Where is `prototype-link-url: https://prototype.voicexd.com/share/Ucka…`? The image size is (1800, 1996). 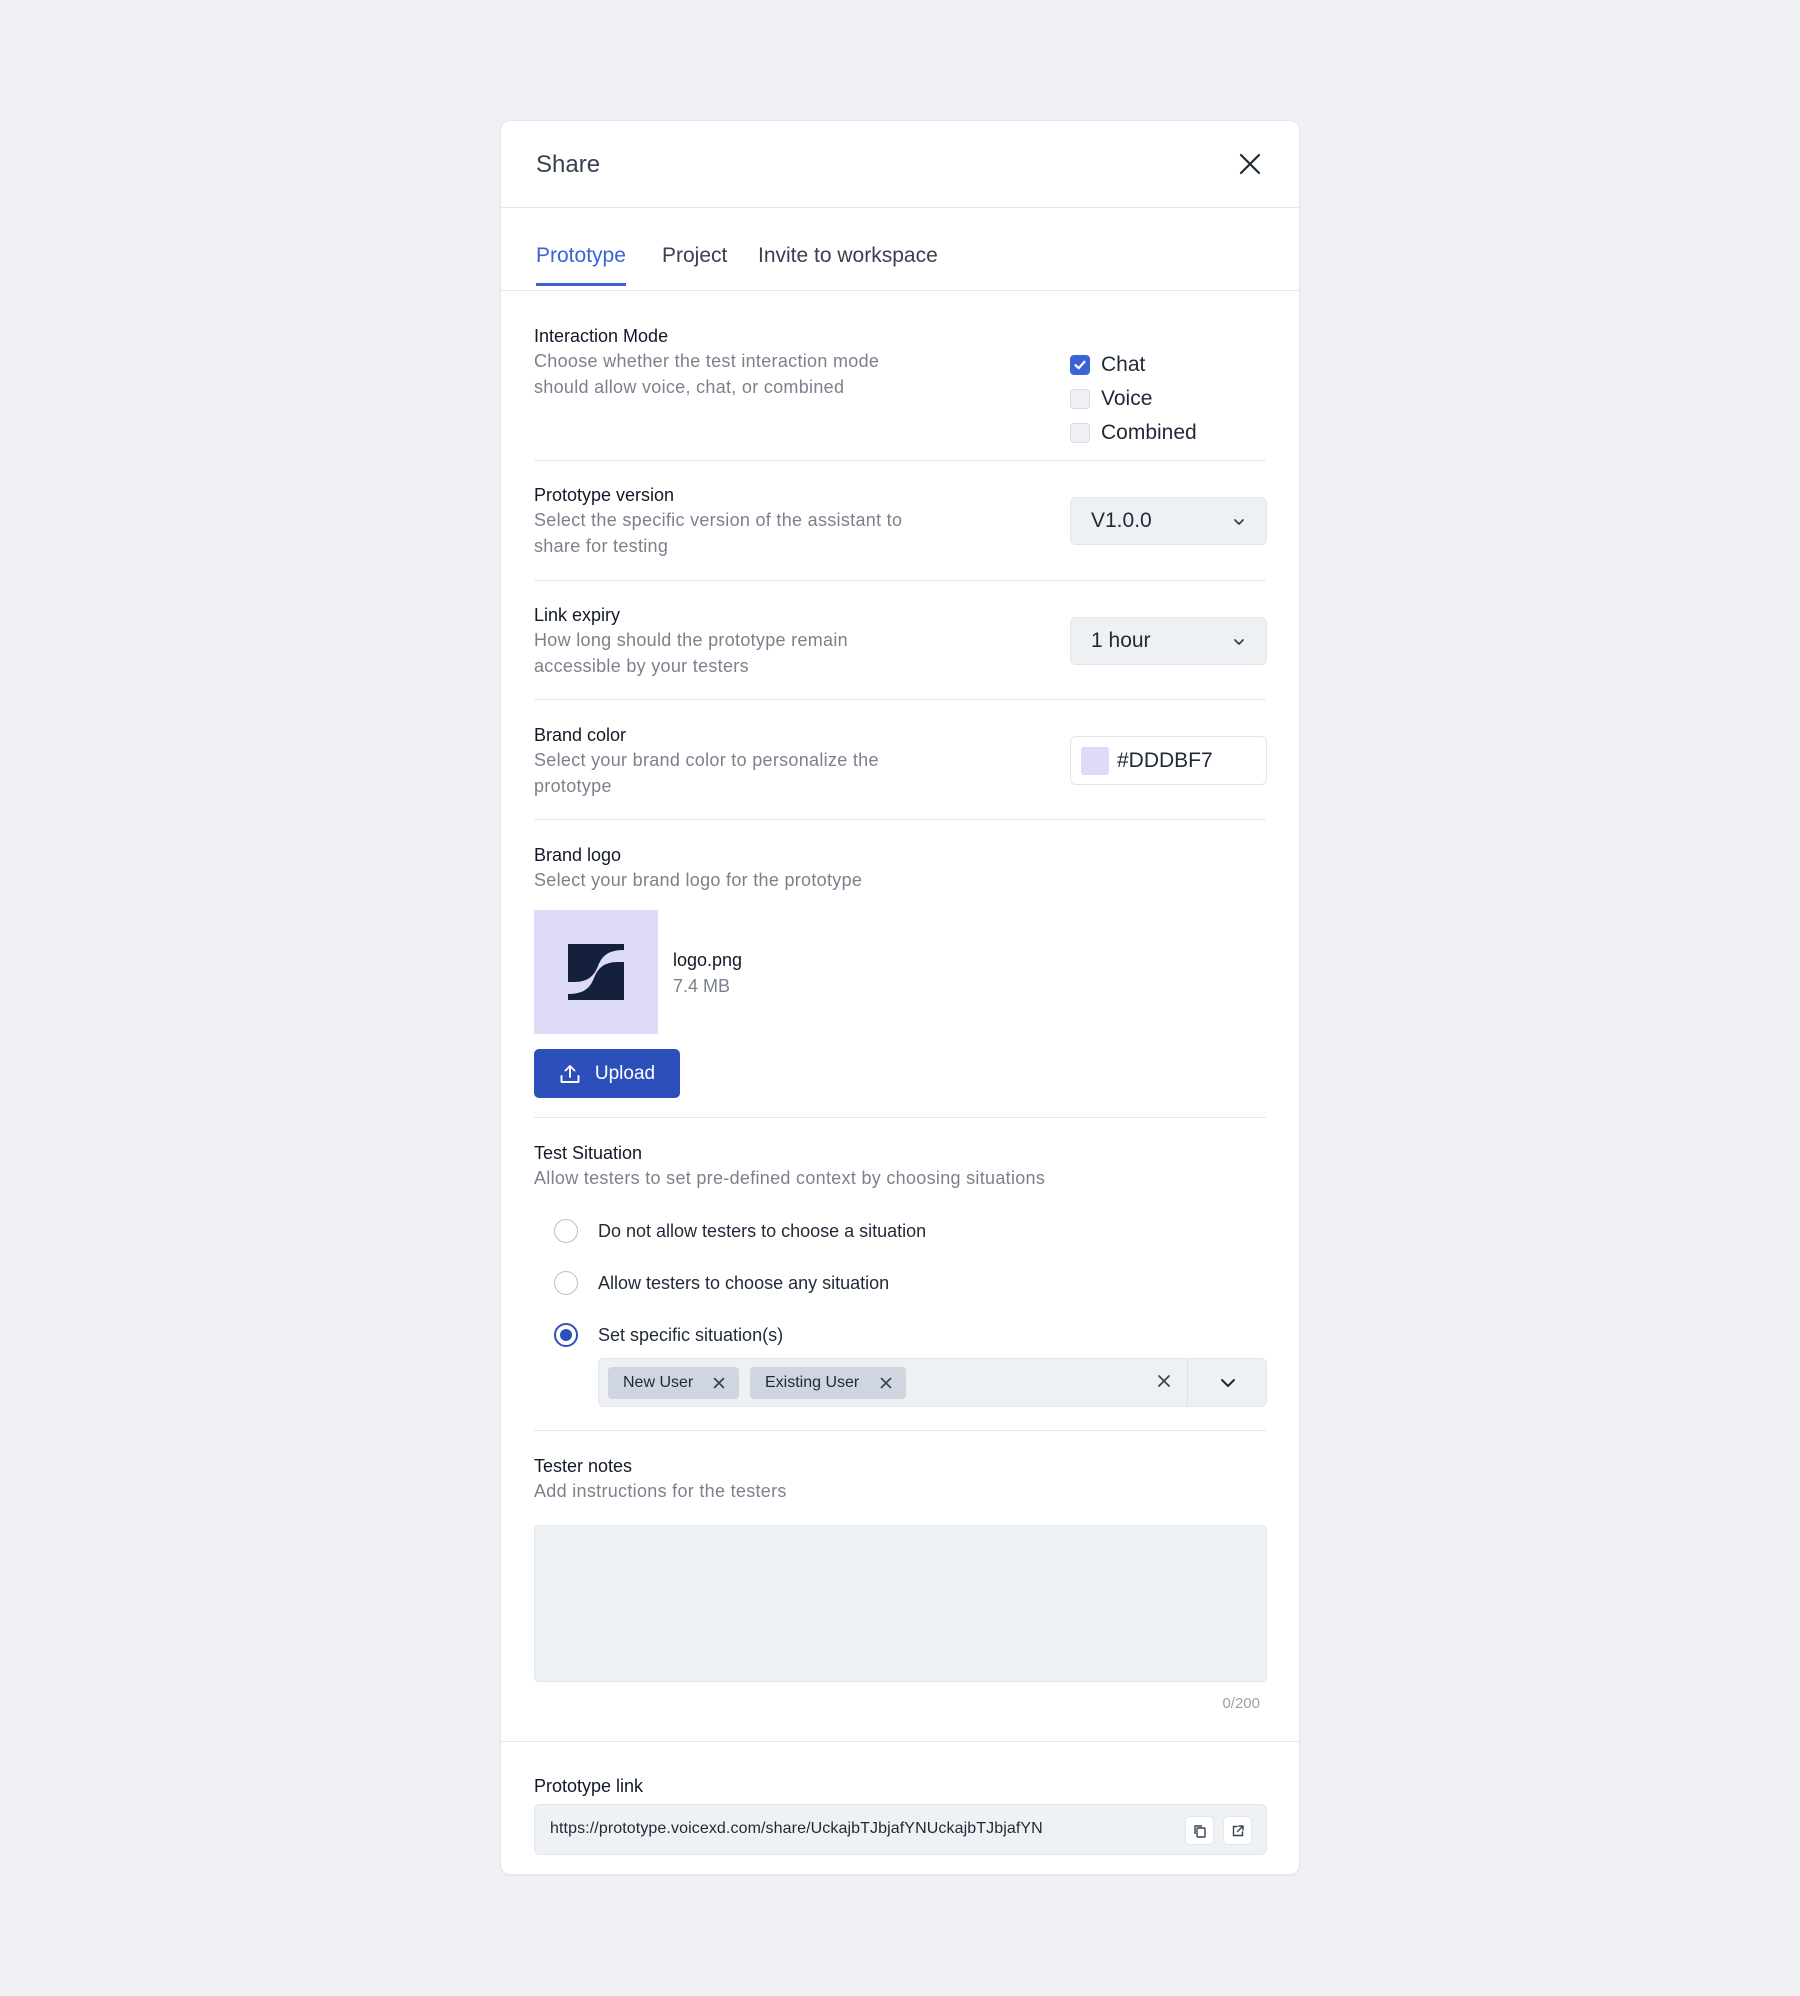 prototype-link-url: https://prototype.voicexd.com/share/Ucka… is located at coordinates (796, 1829).